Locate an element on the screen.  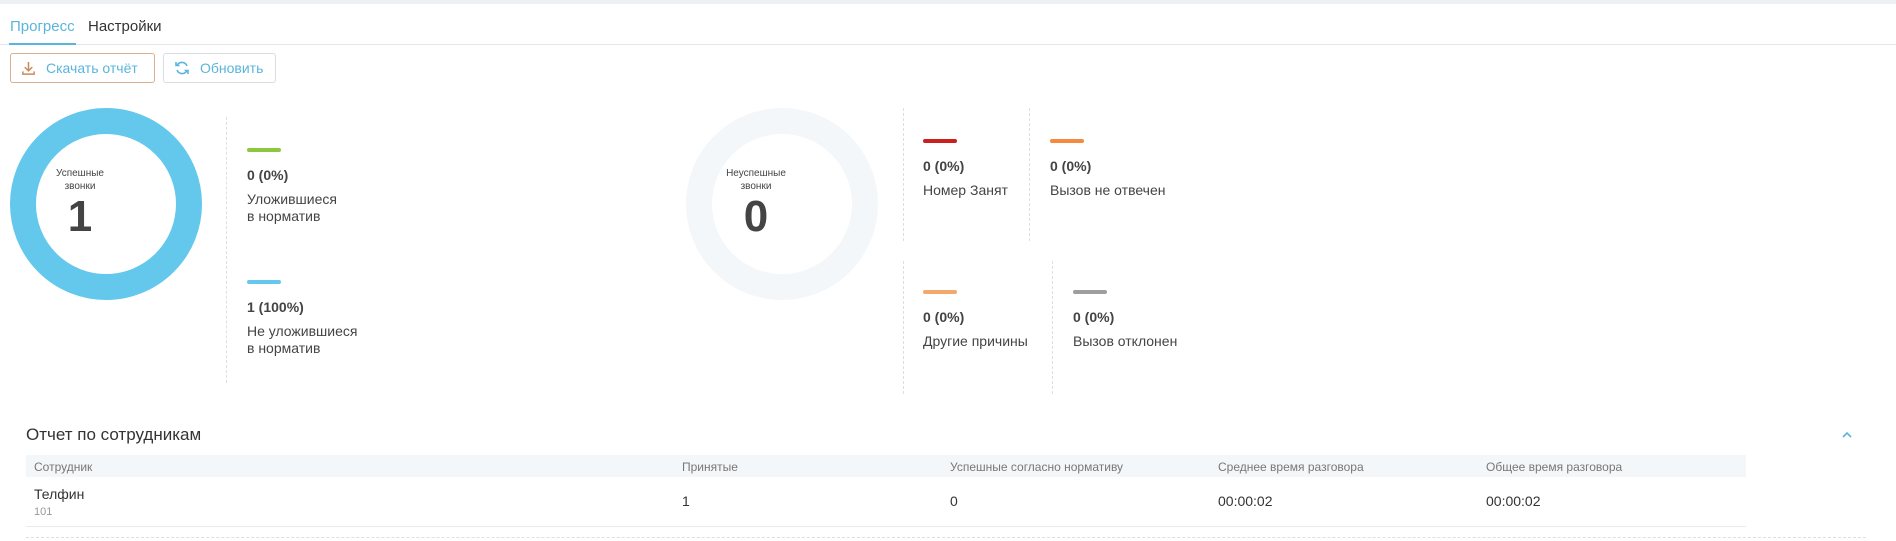
outside-norm-color-bar is located at coordinates (264, 282).